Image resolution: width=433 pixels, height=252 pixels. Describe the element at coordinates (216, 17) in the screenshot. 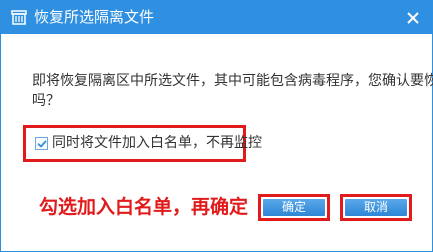

I see `dialog-titlebar: 恢复所选隔离文件` at that location.